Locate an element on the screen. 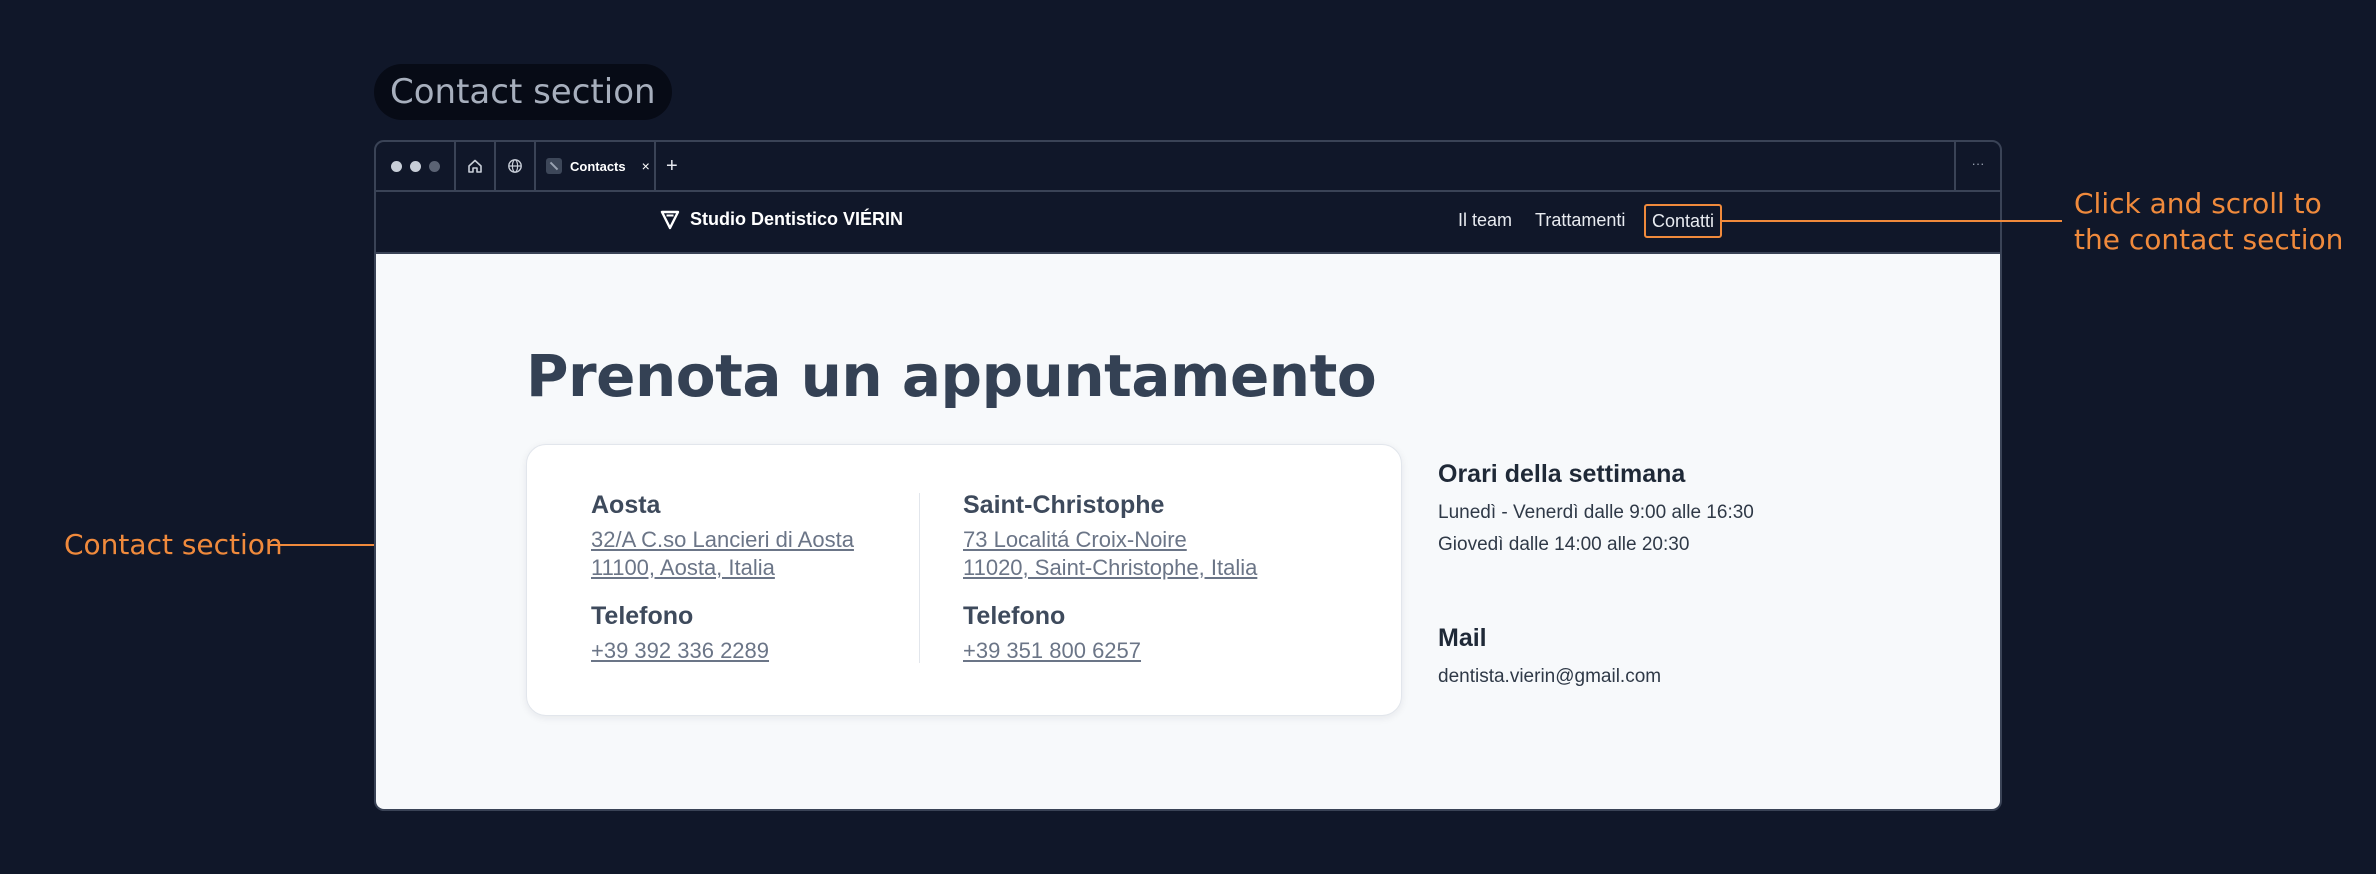 This screenshot has width=2376, height=874. nav-link-team: Il team is located at coordinates (1485, 220).